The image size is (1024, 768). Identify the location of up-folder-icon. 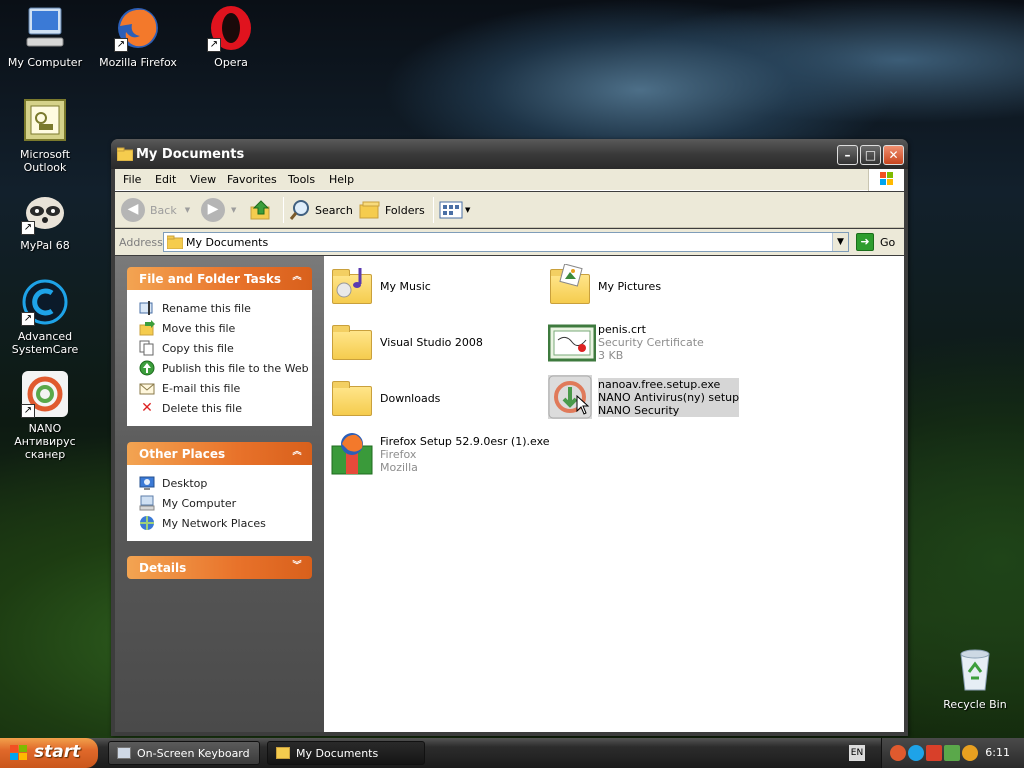
(260, 210).